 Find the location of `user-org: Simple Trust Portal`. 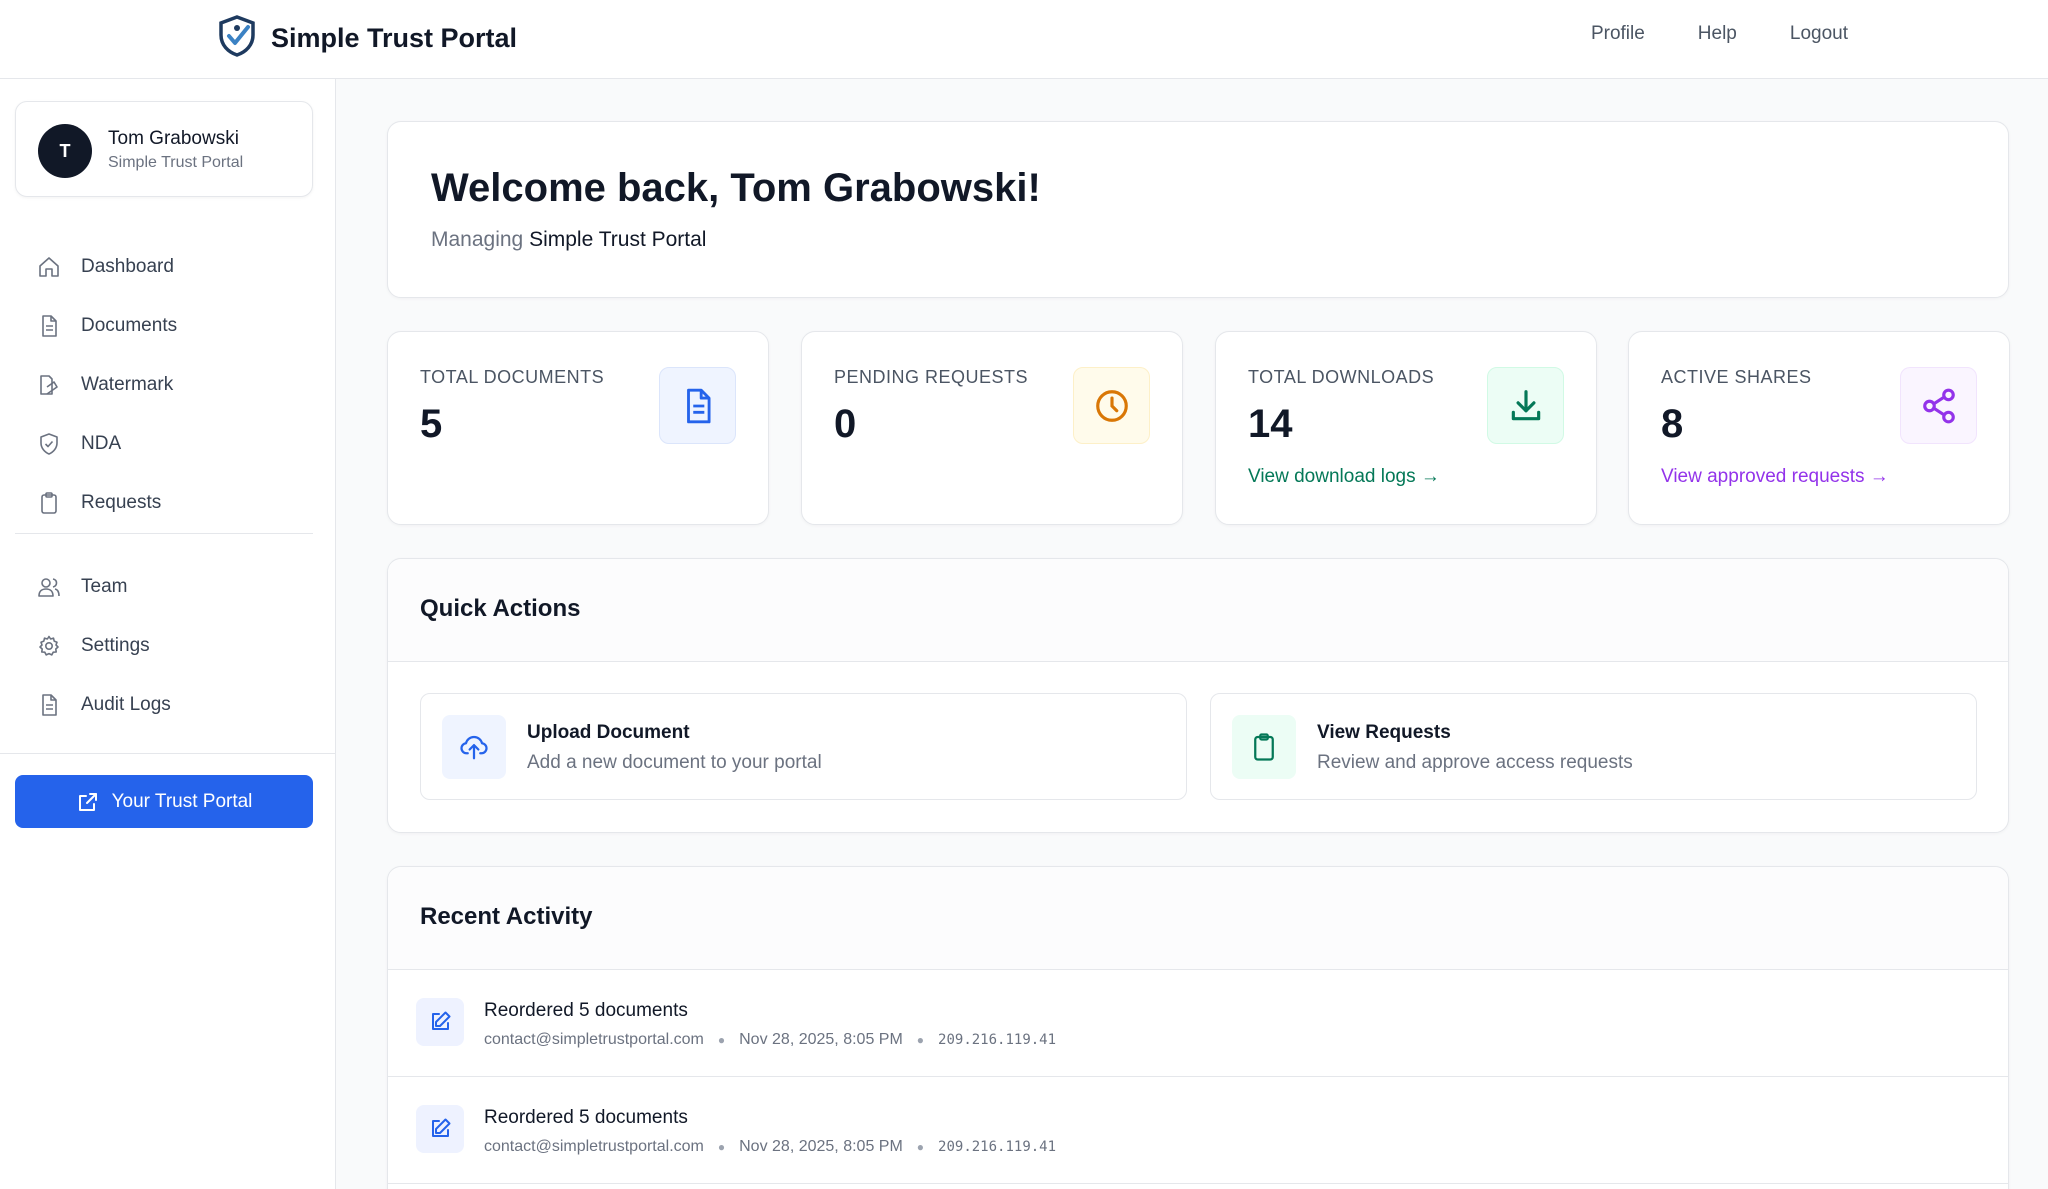

user-org: Simple Trust Portal is located at coordinates (176, 162).